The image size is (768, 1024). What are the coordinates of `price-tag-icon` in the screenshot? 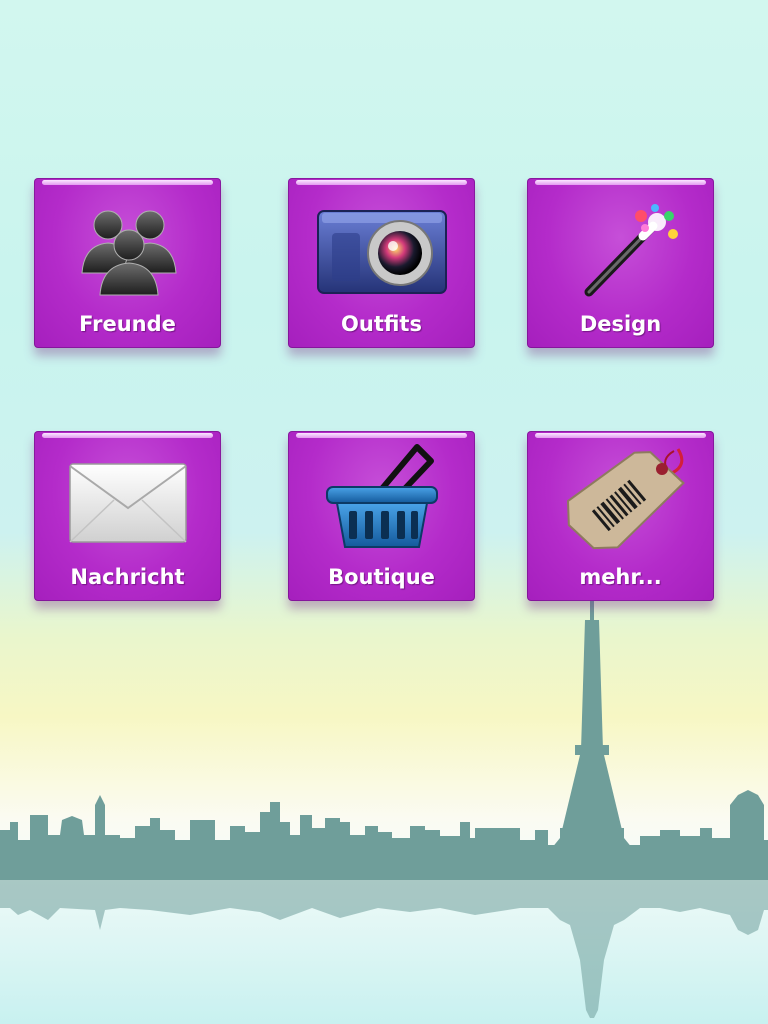 It's located at (620, 500).